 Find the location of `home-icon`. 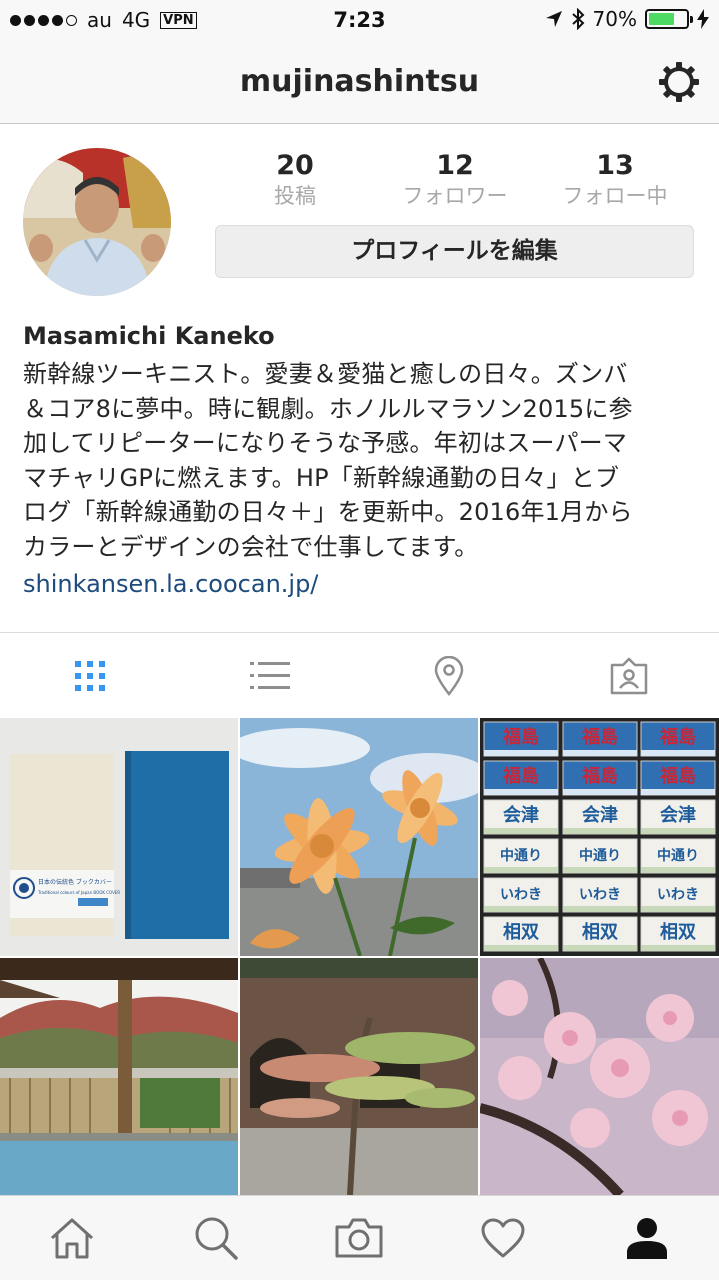

home-icon is located at coordinates (71, 1238).